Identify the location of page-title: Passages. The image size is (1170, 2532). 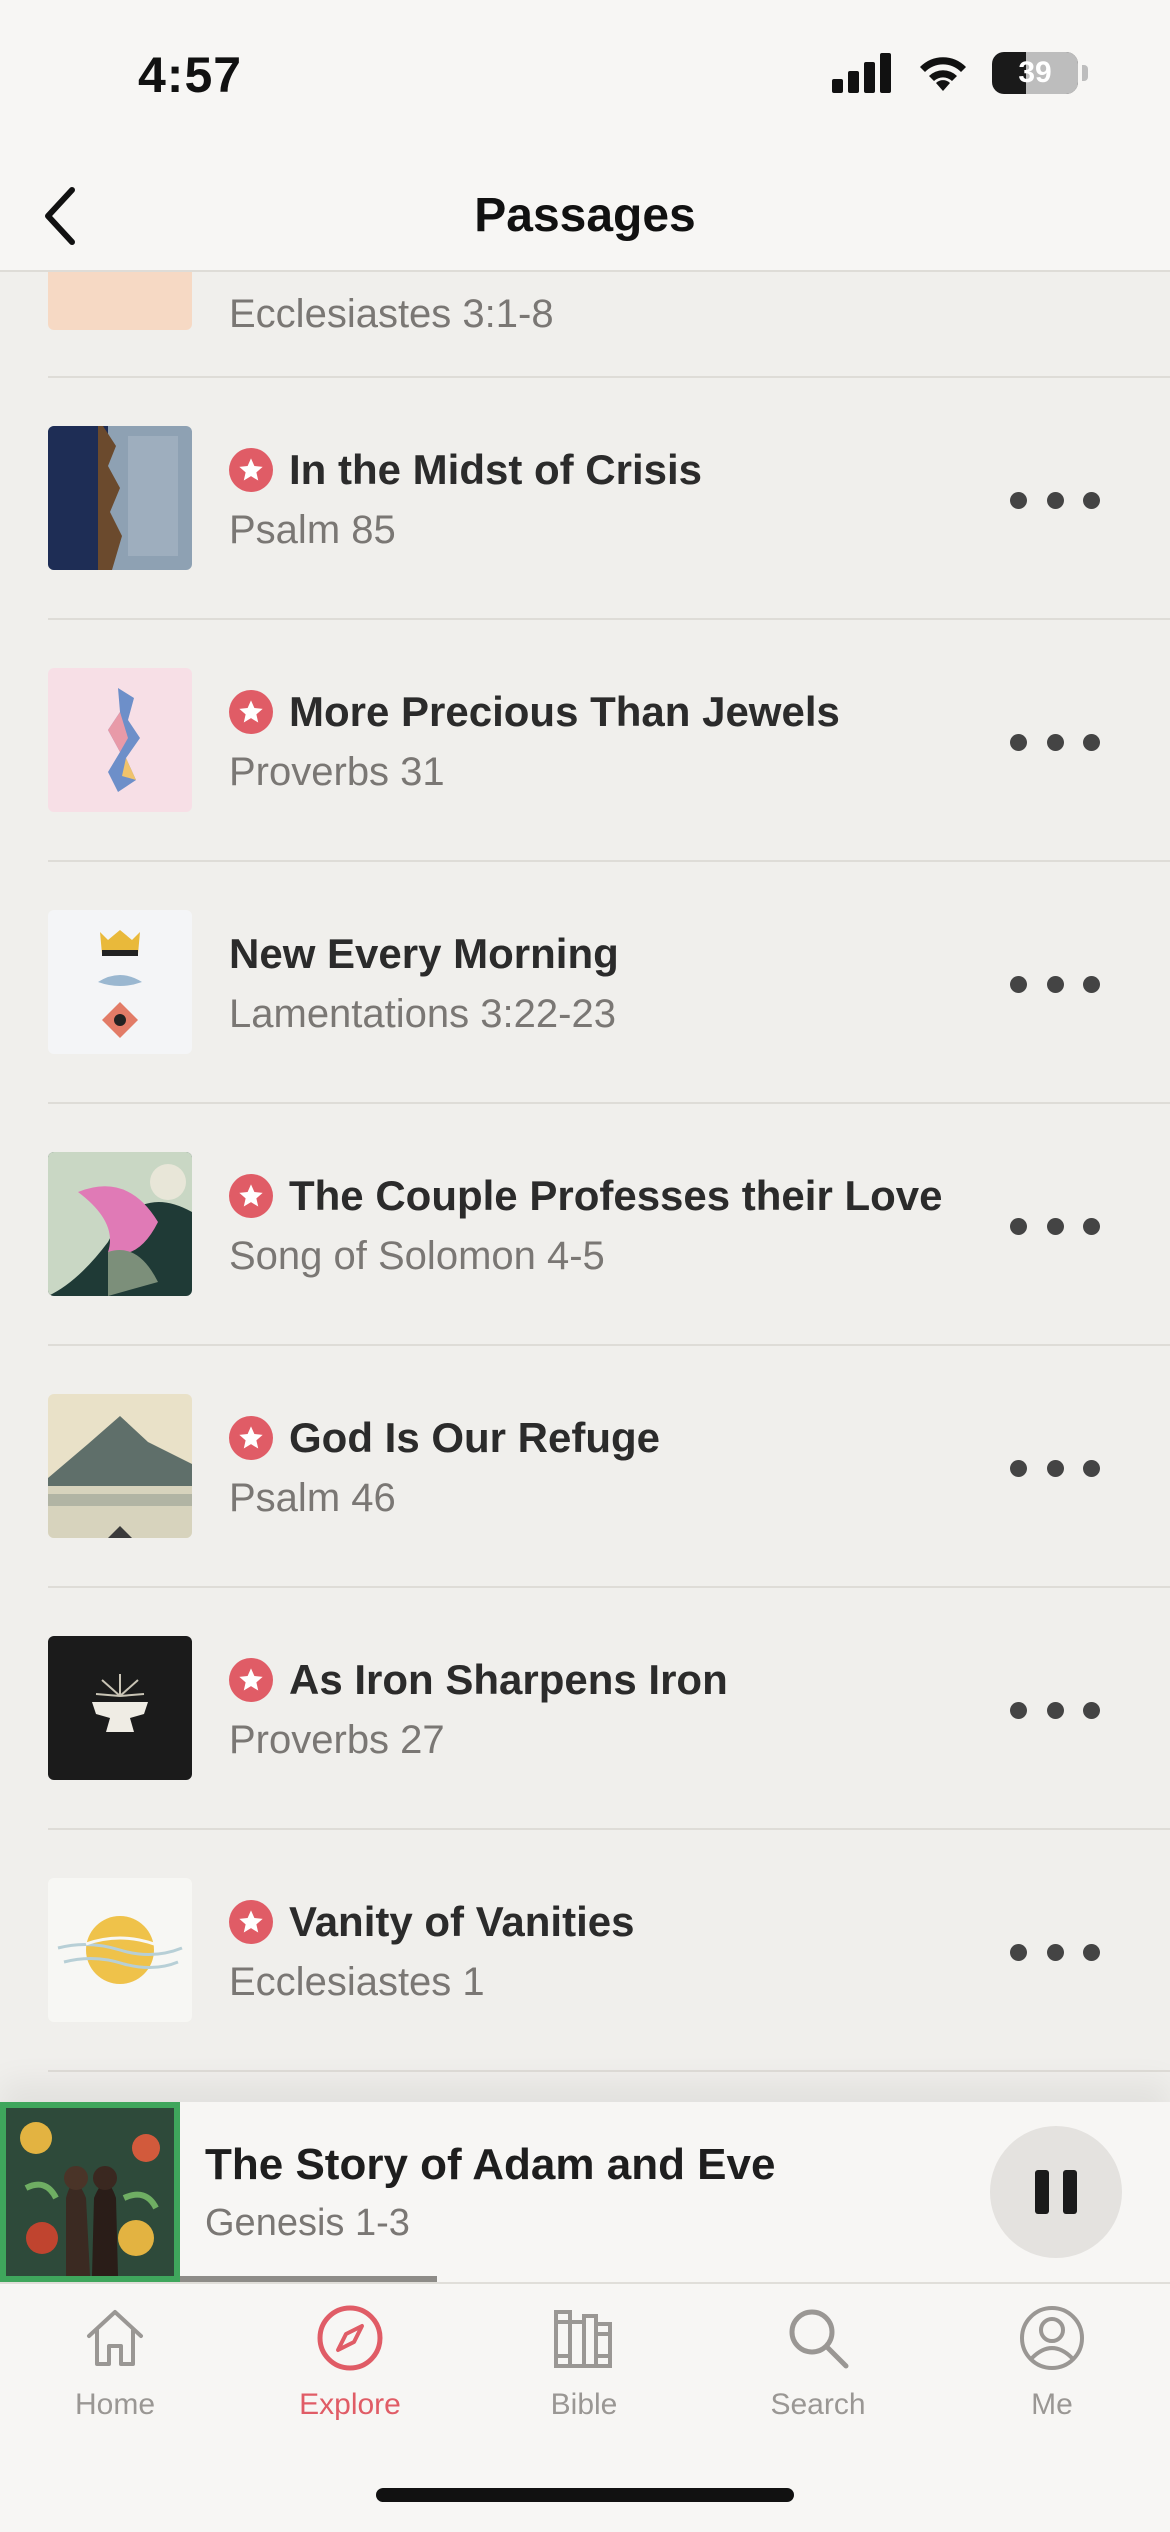
(585, 215).